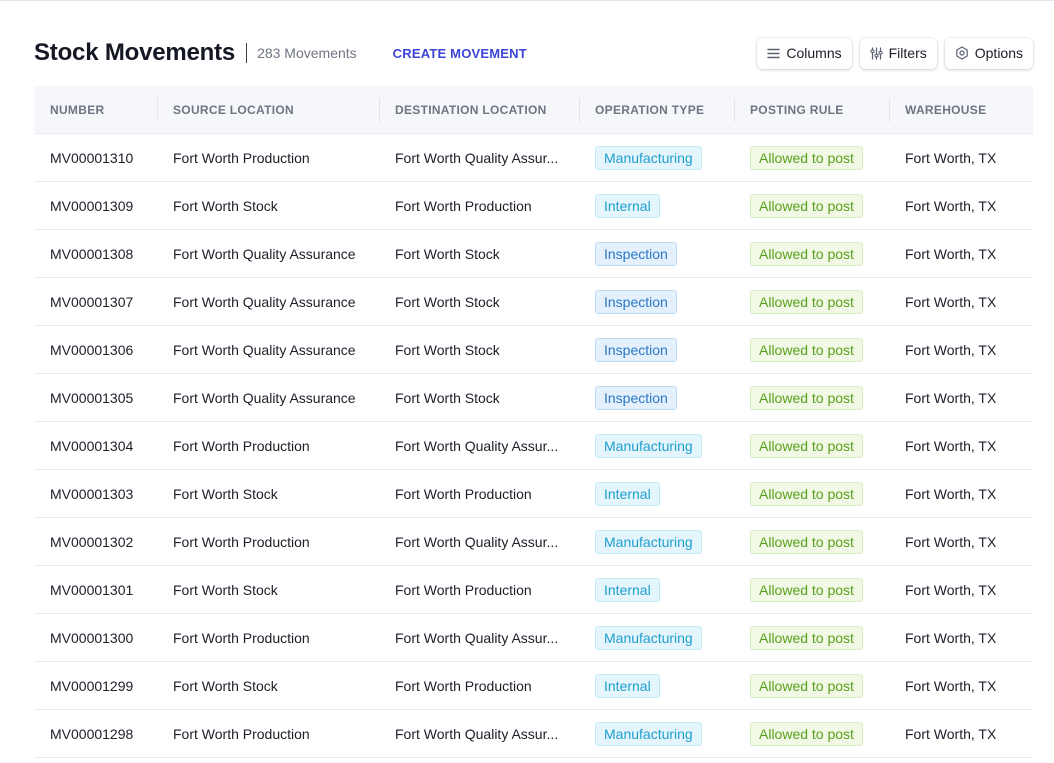 The height and width of the screenshot is (763, 1054). What do you see at coordinates (92, 349) in the screenshot?
I see `cell-number: MV00001306` at bounding box center [92, 349].